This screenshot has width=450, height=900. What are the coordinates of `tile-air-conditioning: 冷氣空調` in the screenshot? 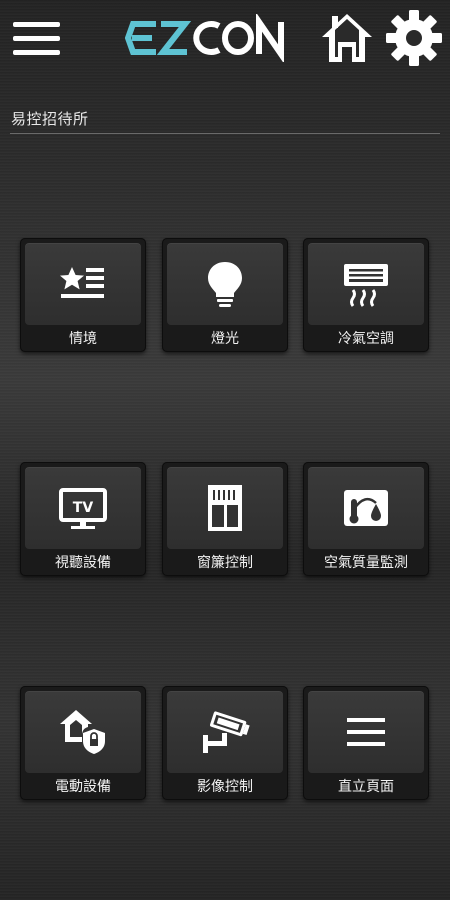 It's located at (366, 295).